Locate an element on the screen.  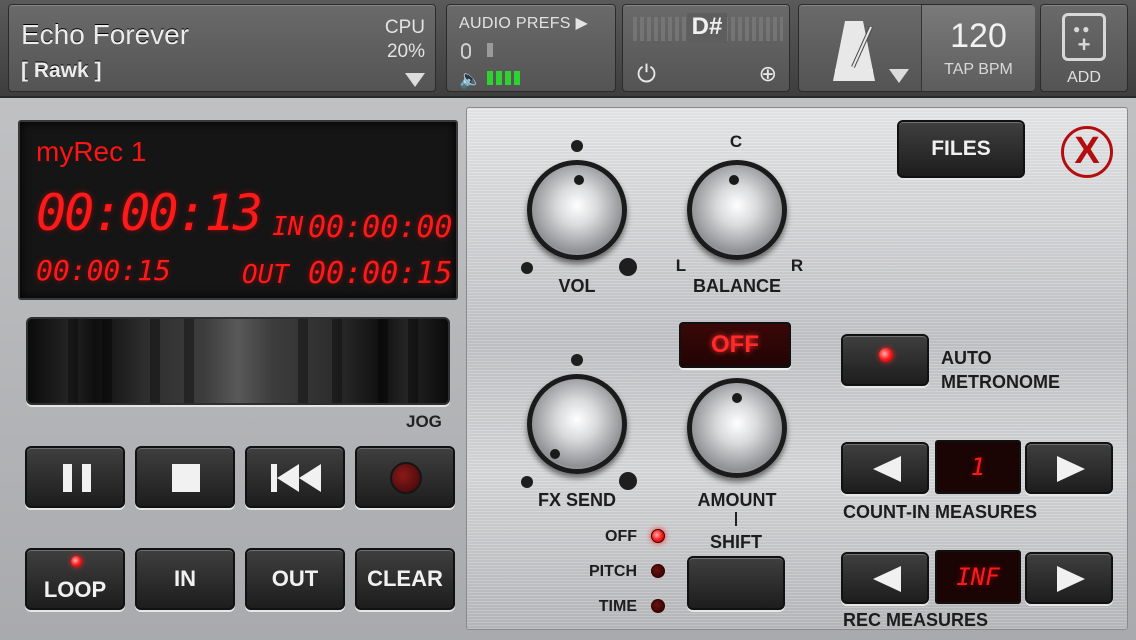
bpm-label: TAP BPM is located at coordinates (978, 69).